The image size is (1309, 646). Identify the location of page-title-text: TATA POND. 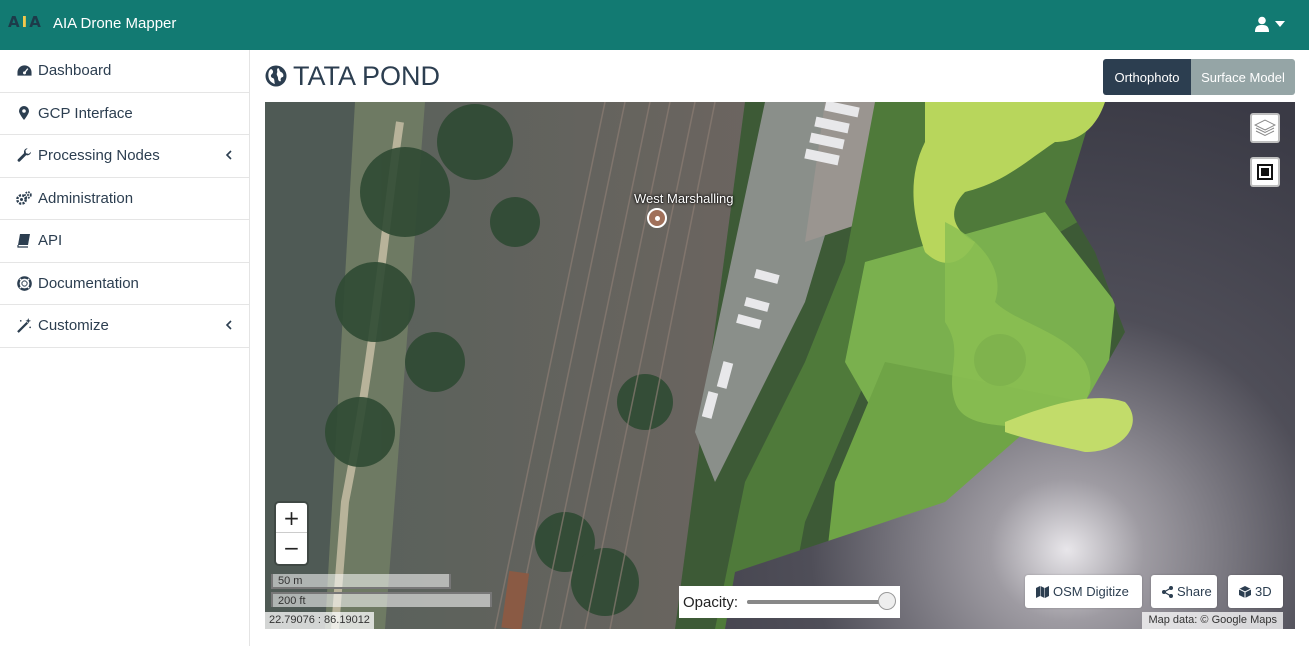
(367, 75).